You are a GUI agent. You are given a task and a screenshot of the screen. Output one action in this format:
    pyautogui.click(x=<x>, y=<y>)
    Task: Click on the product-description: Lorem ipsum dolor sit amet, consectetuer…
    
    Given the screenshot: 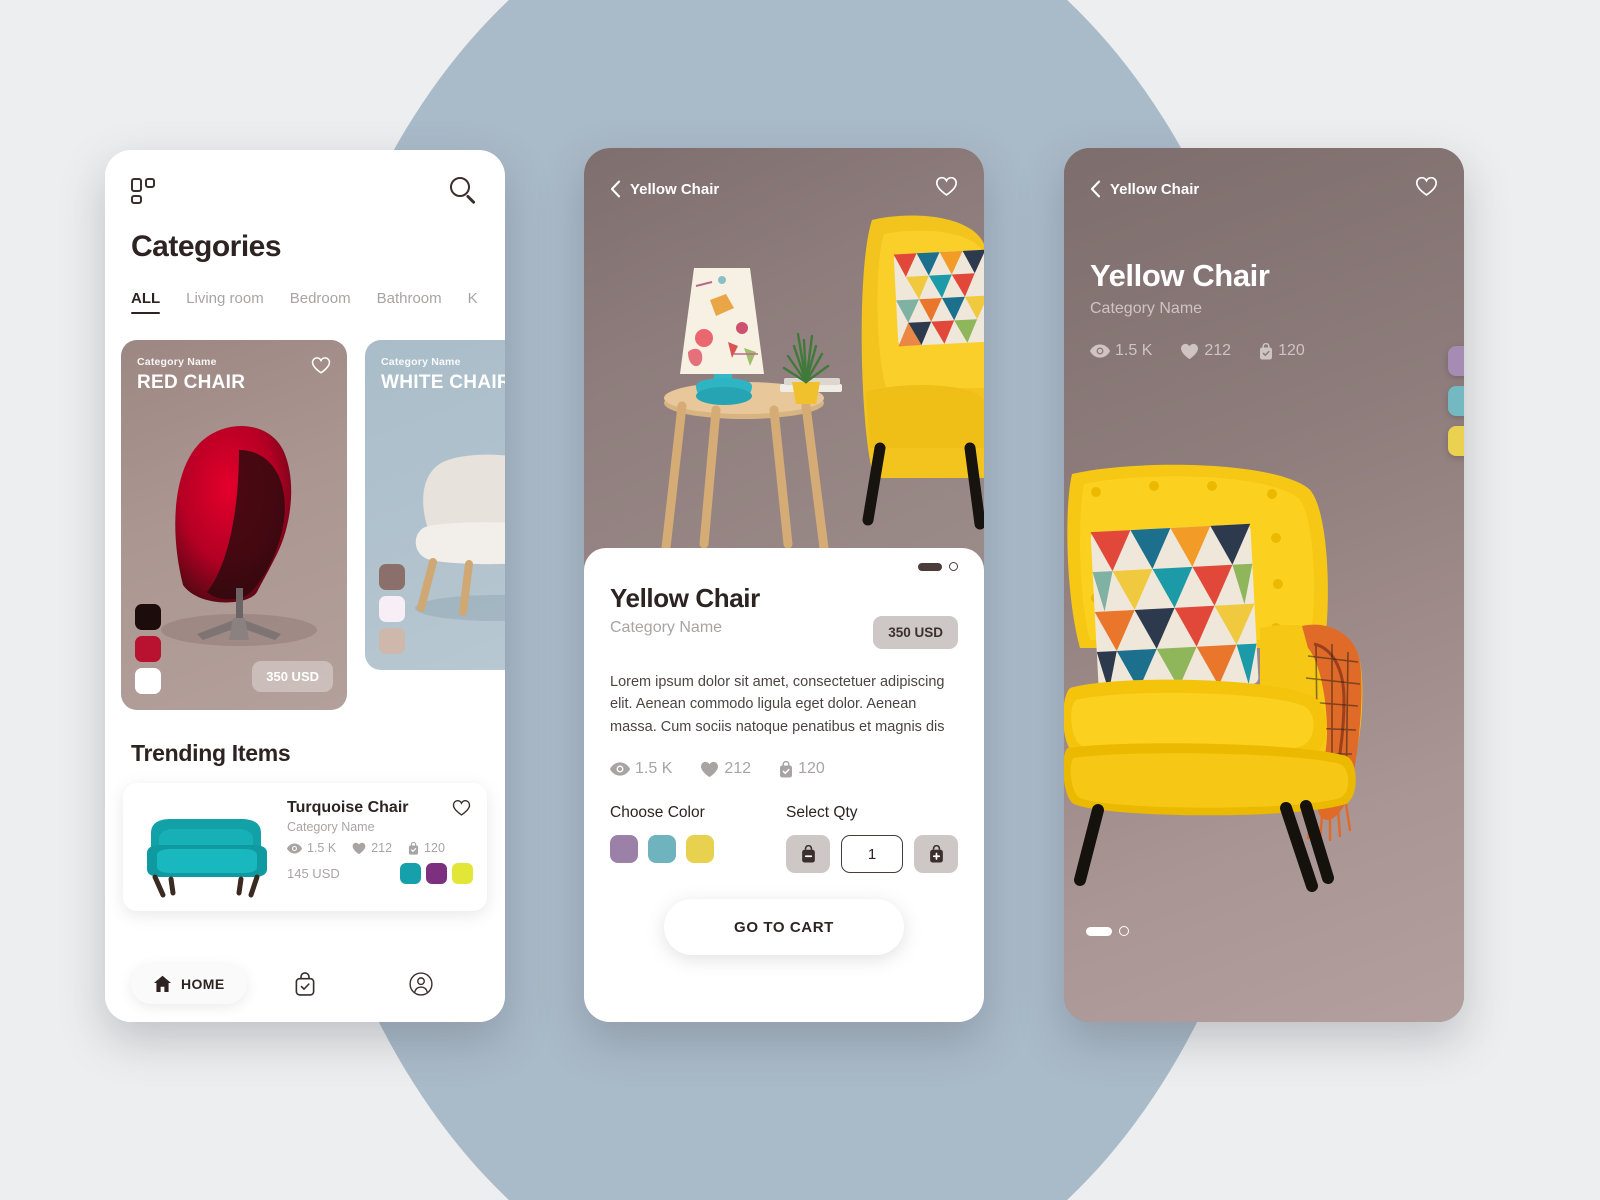 What is the action you would take?
    pyautogui.click(x=777, y=704)
    